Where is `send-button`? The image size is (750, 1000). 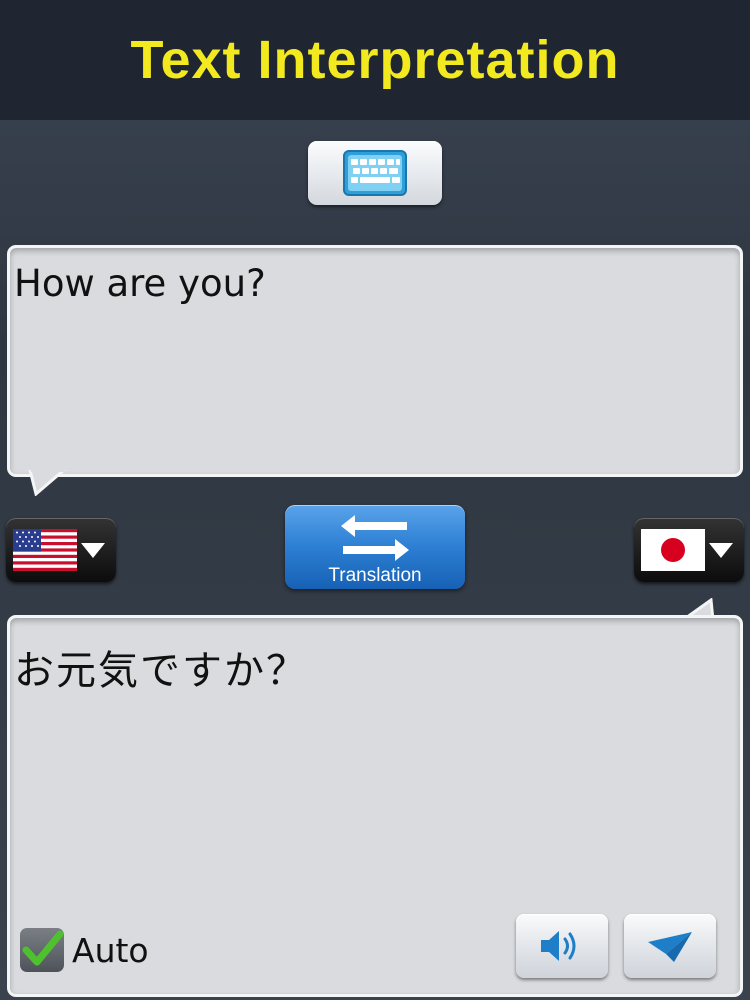 send-button is located at coordinates (670, 946).